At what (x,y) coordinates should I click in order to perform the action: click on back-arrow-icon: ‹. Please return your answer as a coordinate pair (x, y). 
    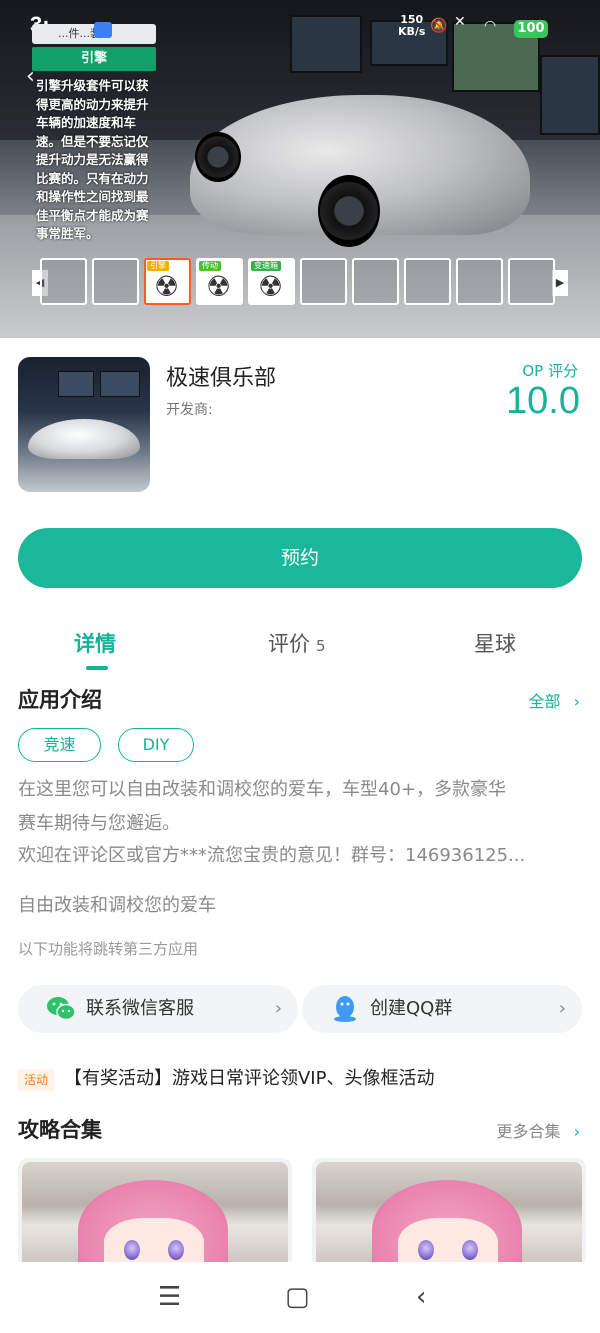
    Looking at the image, I should click on (30, 76).